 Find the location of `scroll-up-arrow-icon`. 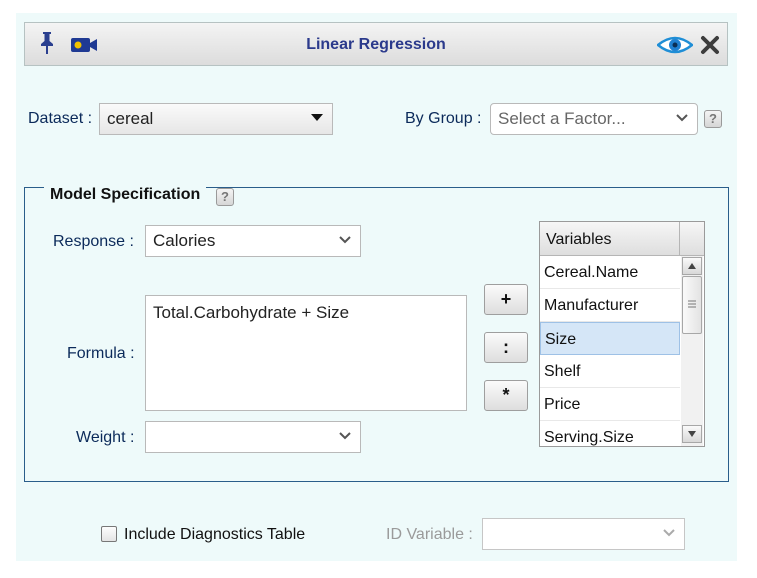

scroll-up-arrow-icon is located at coordinates (692, 266).